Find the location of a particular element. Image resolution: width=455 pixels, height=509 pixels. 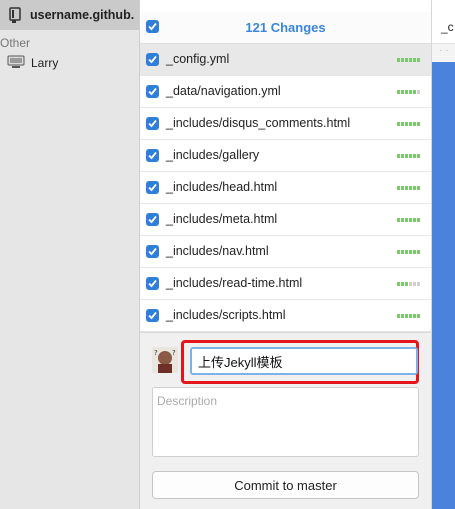

file-row: _includes/disqus_comments.html is located at coordinates (285, 124).